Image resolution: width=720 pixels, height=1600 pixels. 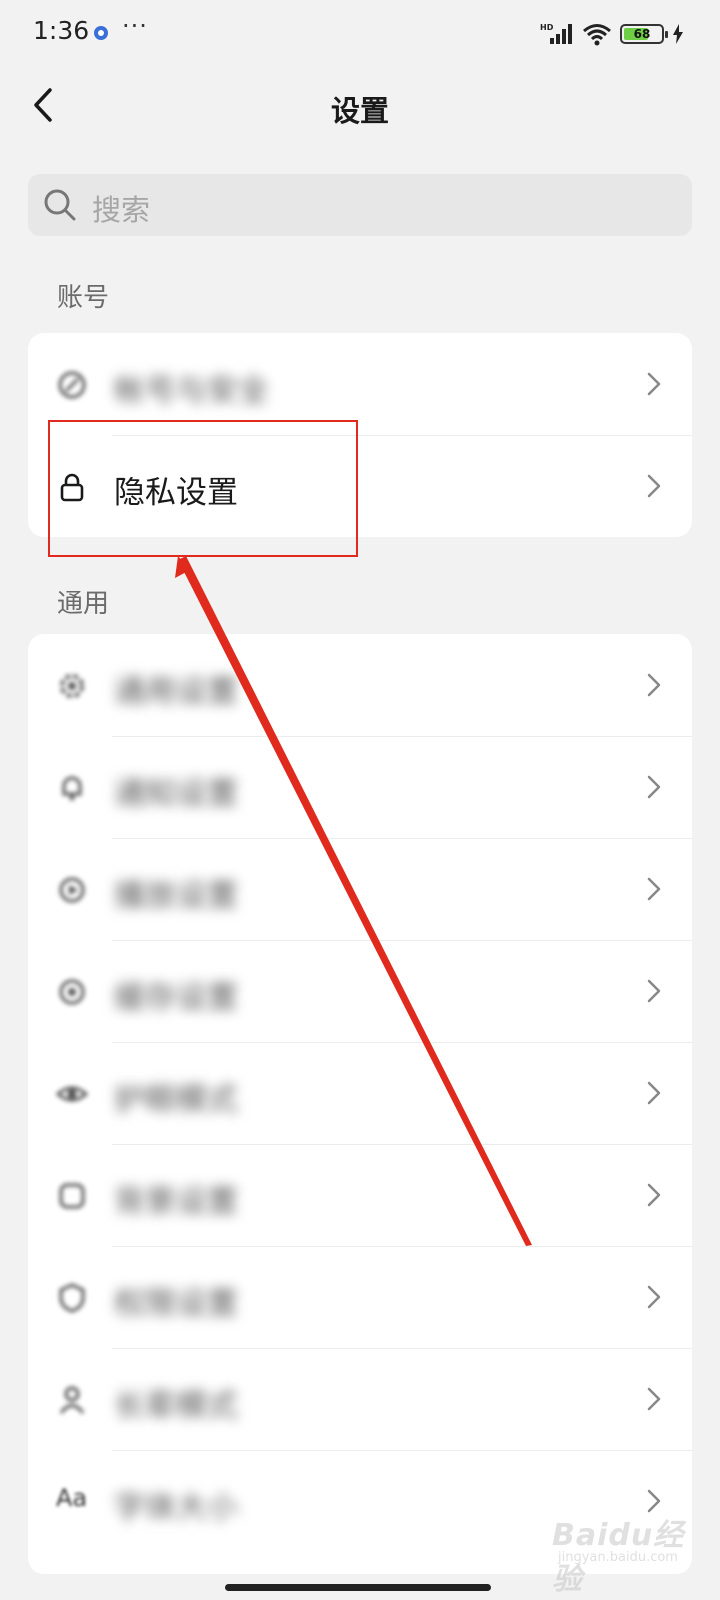 I want to click on person-icon, so click(x=72, y=1400).